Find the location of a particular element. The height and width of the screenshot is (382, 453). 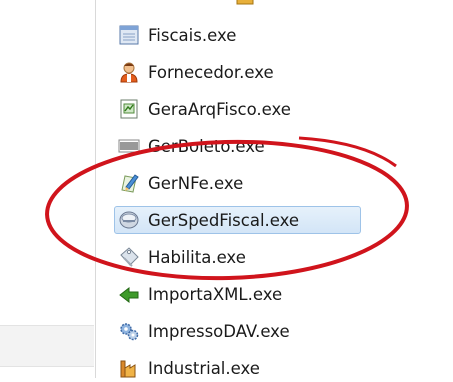

file-item-geraarqfisco: GeraArqFisco.exe is located at coordinates (278, 109).